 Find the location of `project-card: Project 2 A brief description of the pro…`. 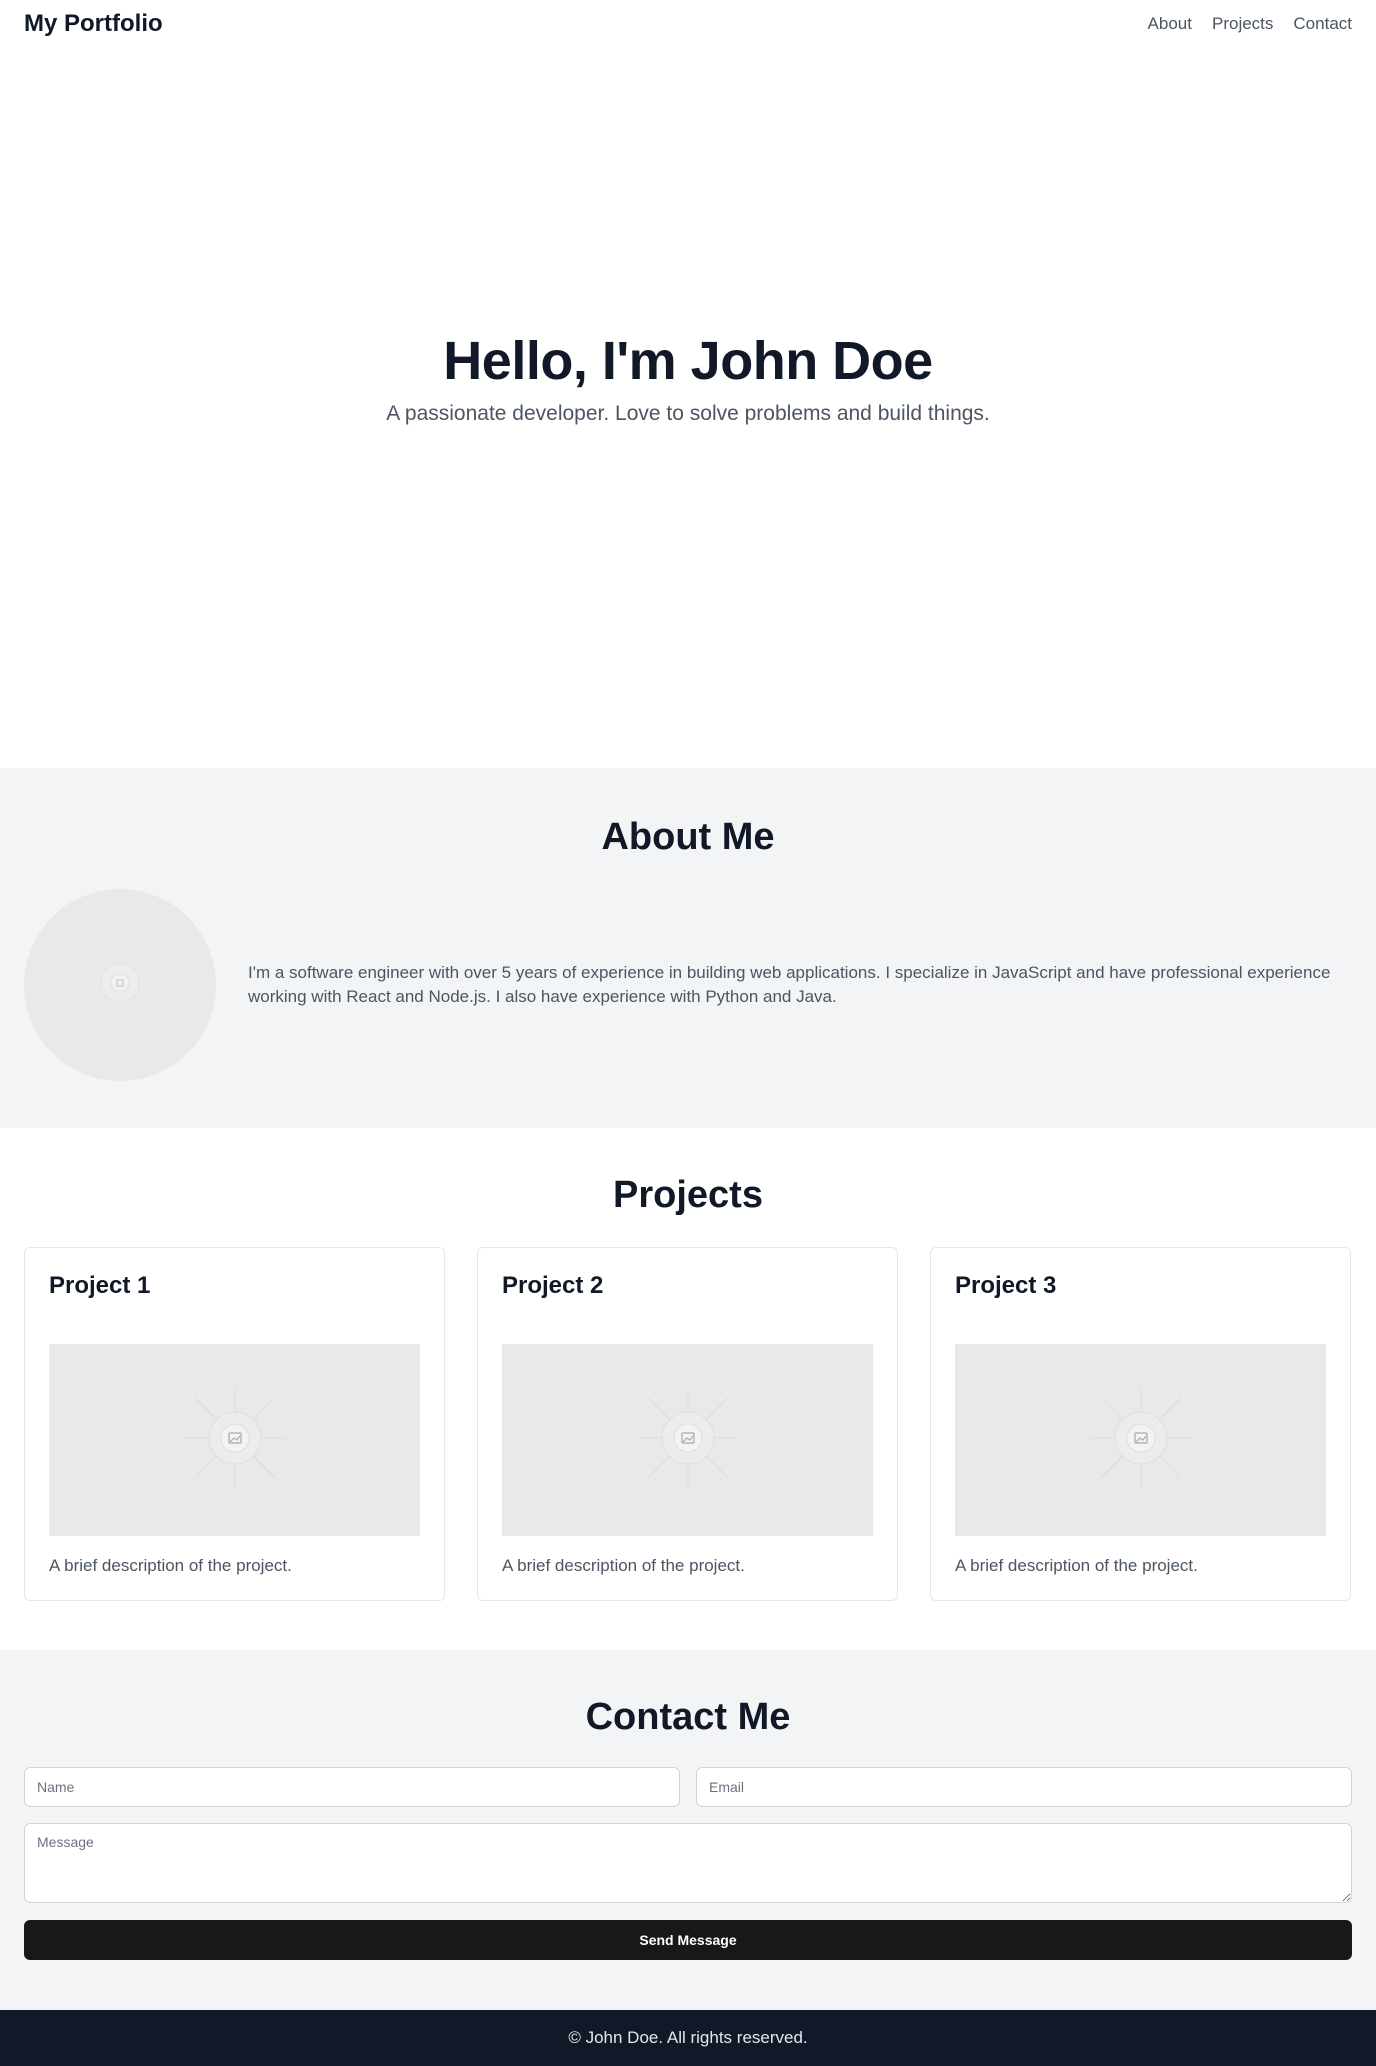

project-card: Project 2 A brief description of the pro… is located at coordinates (687, 1424).